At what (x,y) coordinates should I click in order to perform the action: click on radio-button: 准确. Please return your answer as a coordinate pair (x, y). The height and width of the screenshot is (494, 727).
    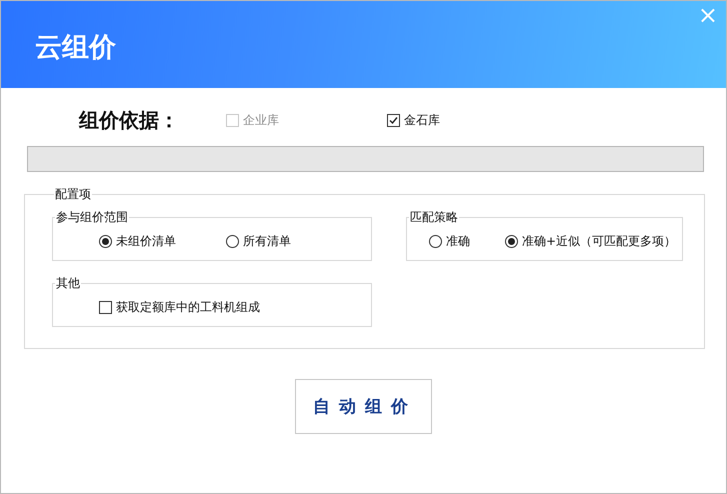
    Looking at the image, I should click on (467, 241).